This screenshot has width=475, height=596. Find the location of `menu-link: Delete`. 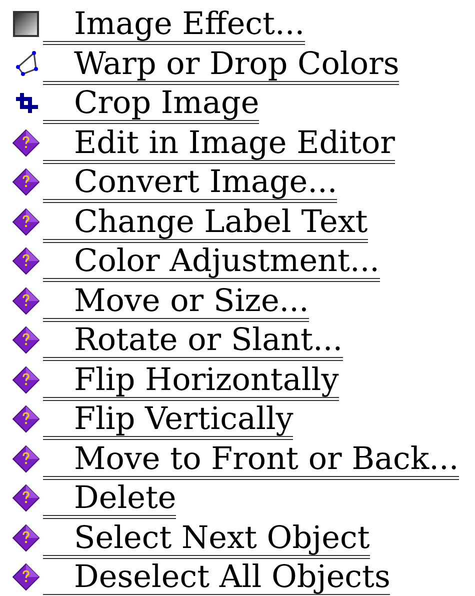

menu-link: Delete is located at coordinates (109, 500).